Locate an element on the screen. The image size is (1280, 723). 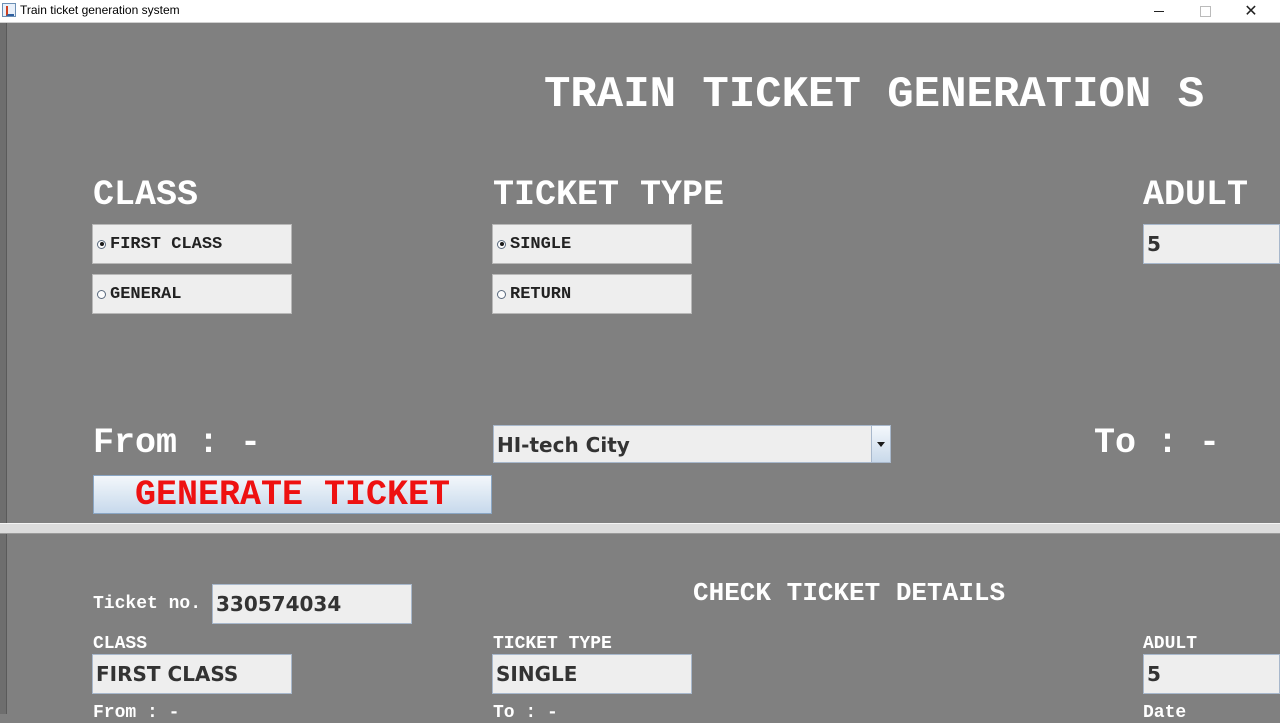
adult-heading: ADULT is located at coordinates (1196, 195).